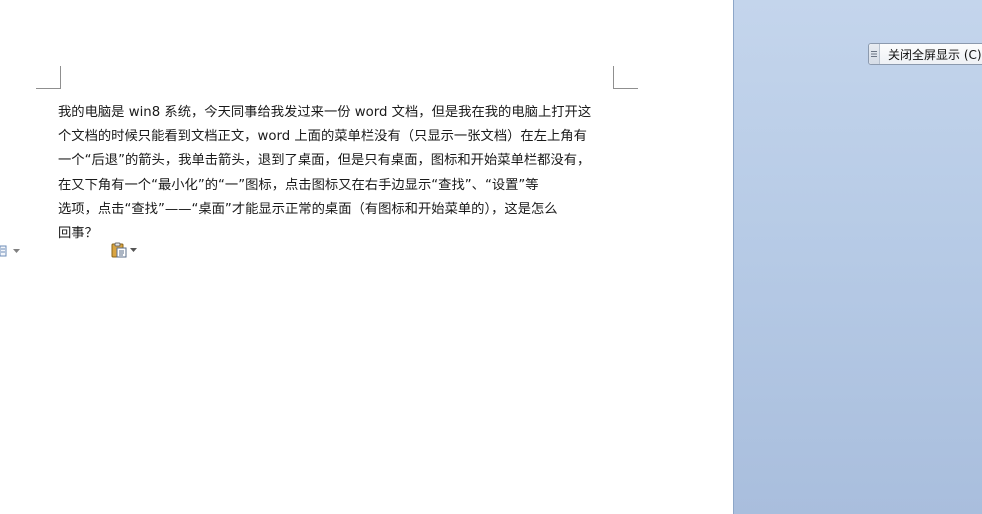 The height and width of the screenshot is (514, 982). Describe the element at coordinates (78, 233) in the screenshot. I see `document-line: 回事？` at that location.